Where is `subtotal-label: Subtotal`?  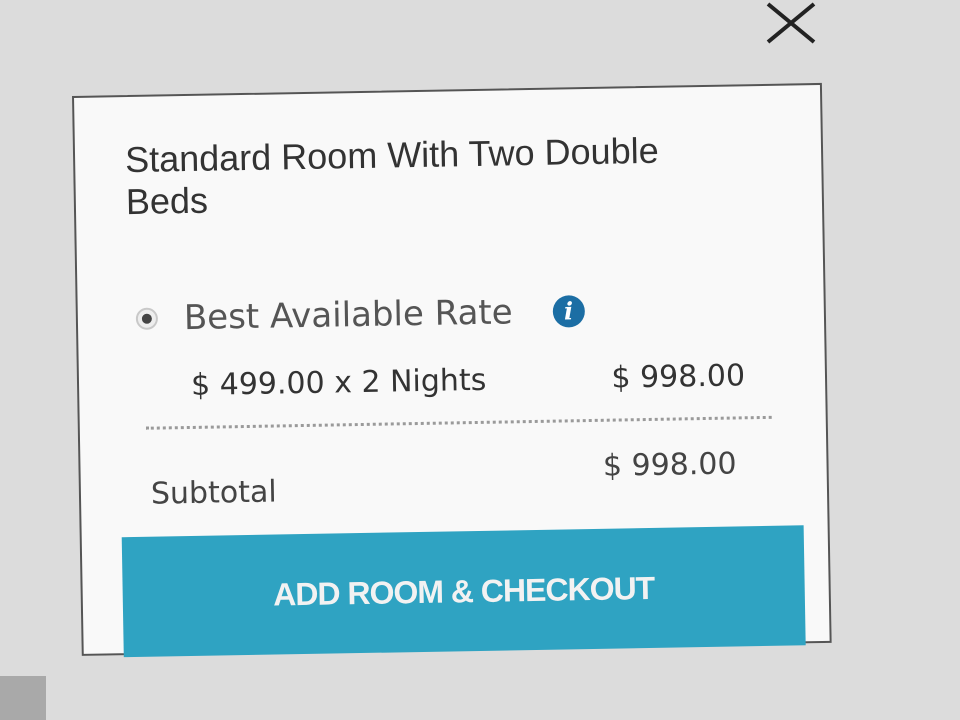
subtotal-label: Subtotal is located at coordinates (213, 493).